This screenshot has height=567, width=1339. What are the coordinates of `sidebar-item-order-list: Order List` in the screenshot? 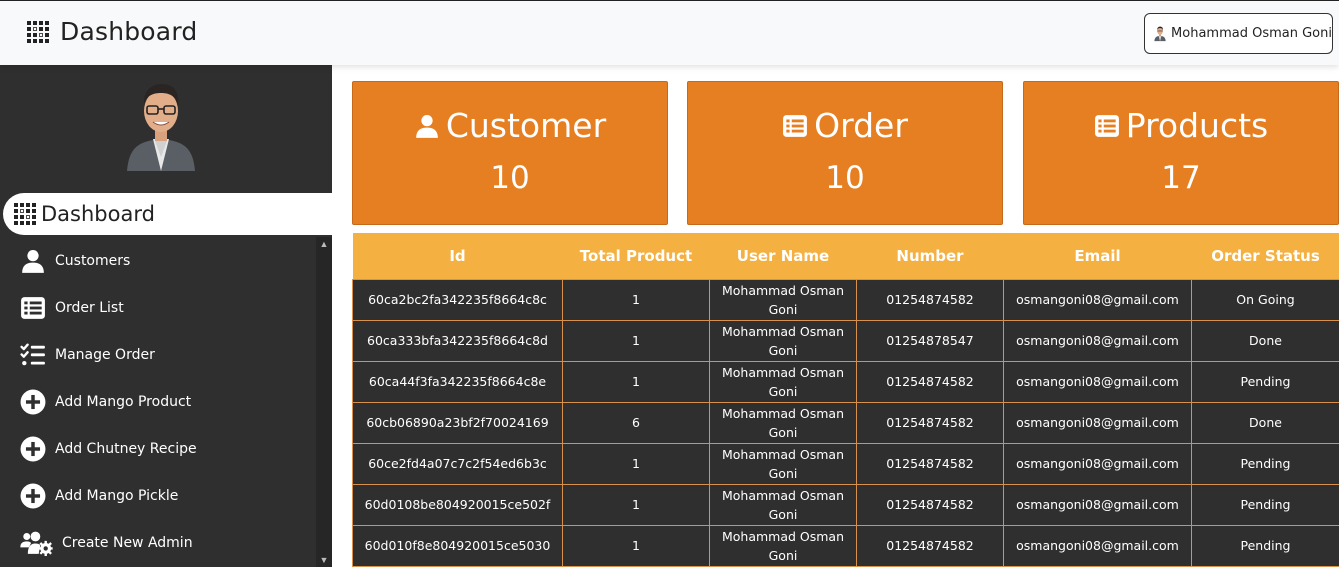 It's located at (158, 307).